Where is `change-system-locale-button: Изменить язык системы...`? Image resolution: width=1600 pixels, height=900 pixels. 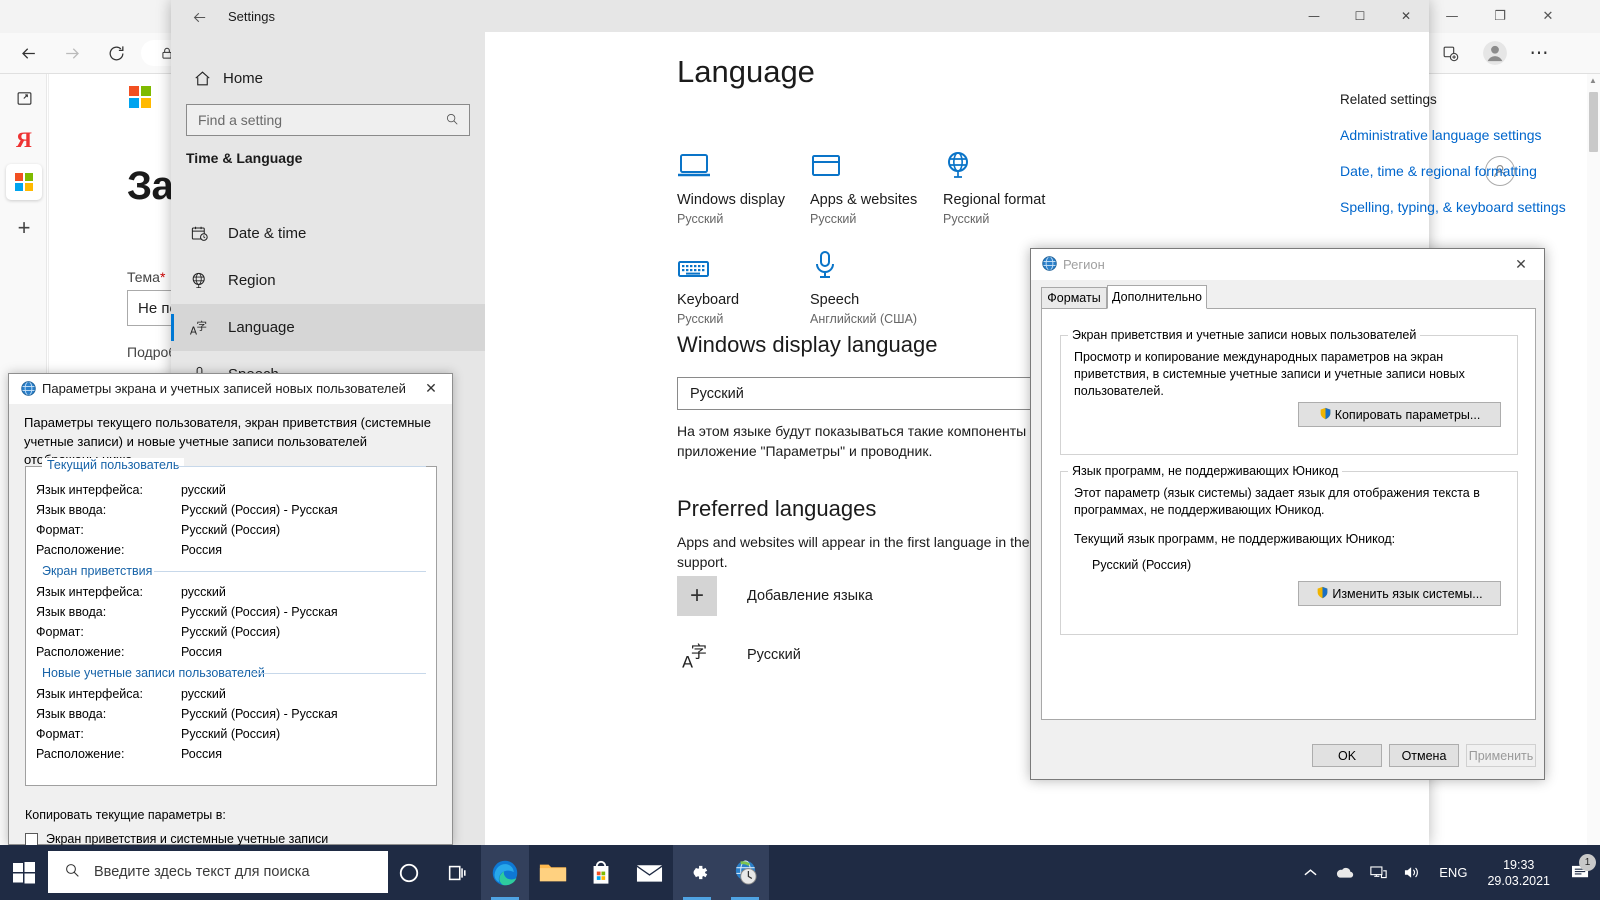
change-system-locale-button: Изменить язык системы... is located at coordinates (1399, 593).